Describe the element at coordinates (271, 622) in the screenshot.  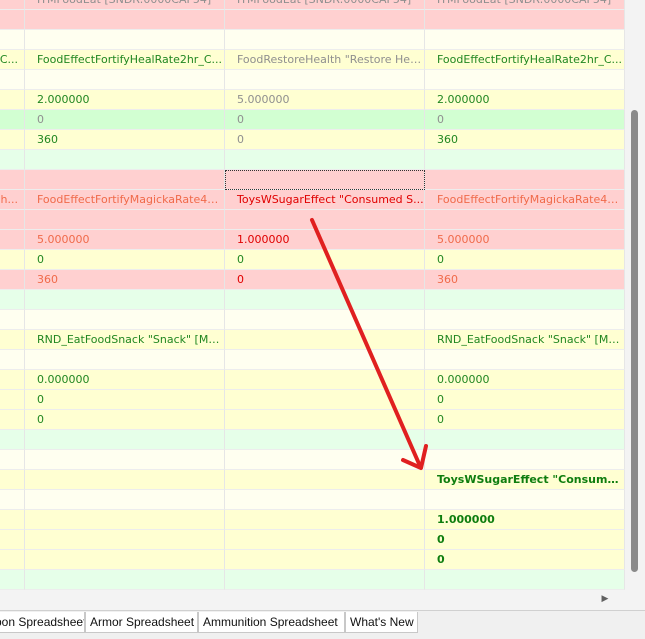
I see `sheet-tab: Ammunition Spreadsheet` at that location.